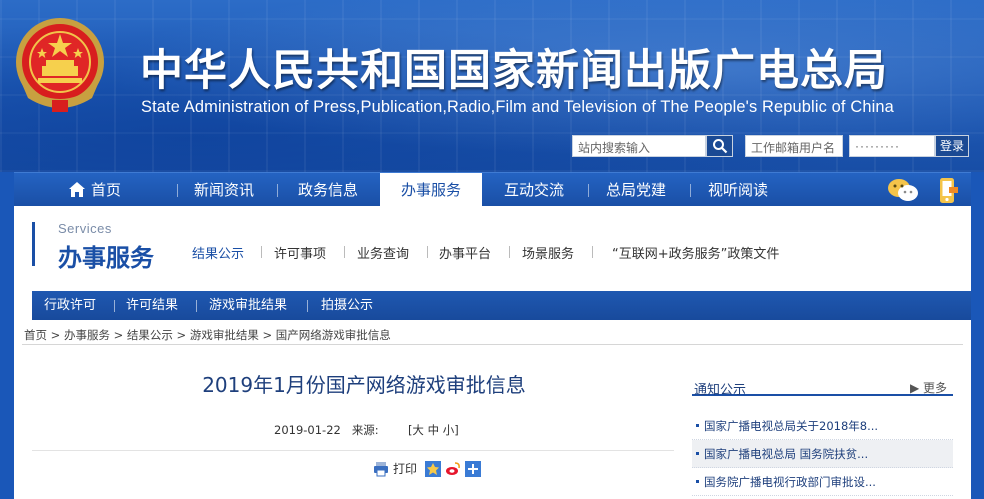 The height and width of the screenshot is (499, 984). I want to click on font-size-switcher: [大 中 小], so click(433, 430).